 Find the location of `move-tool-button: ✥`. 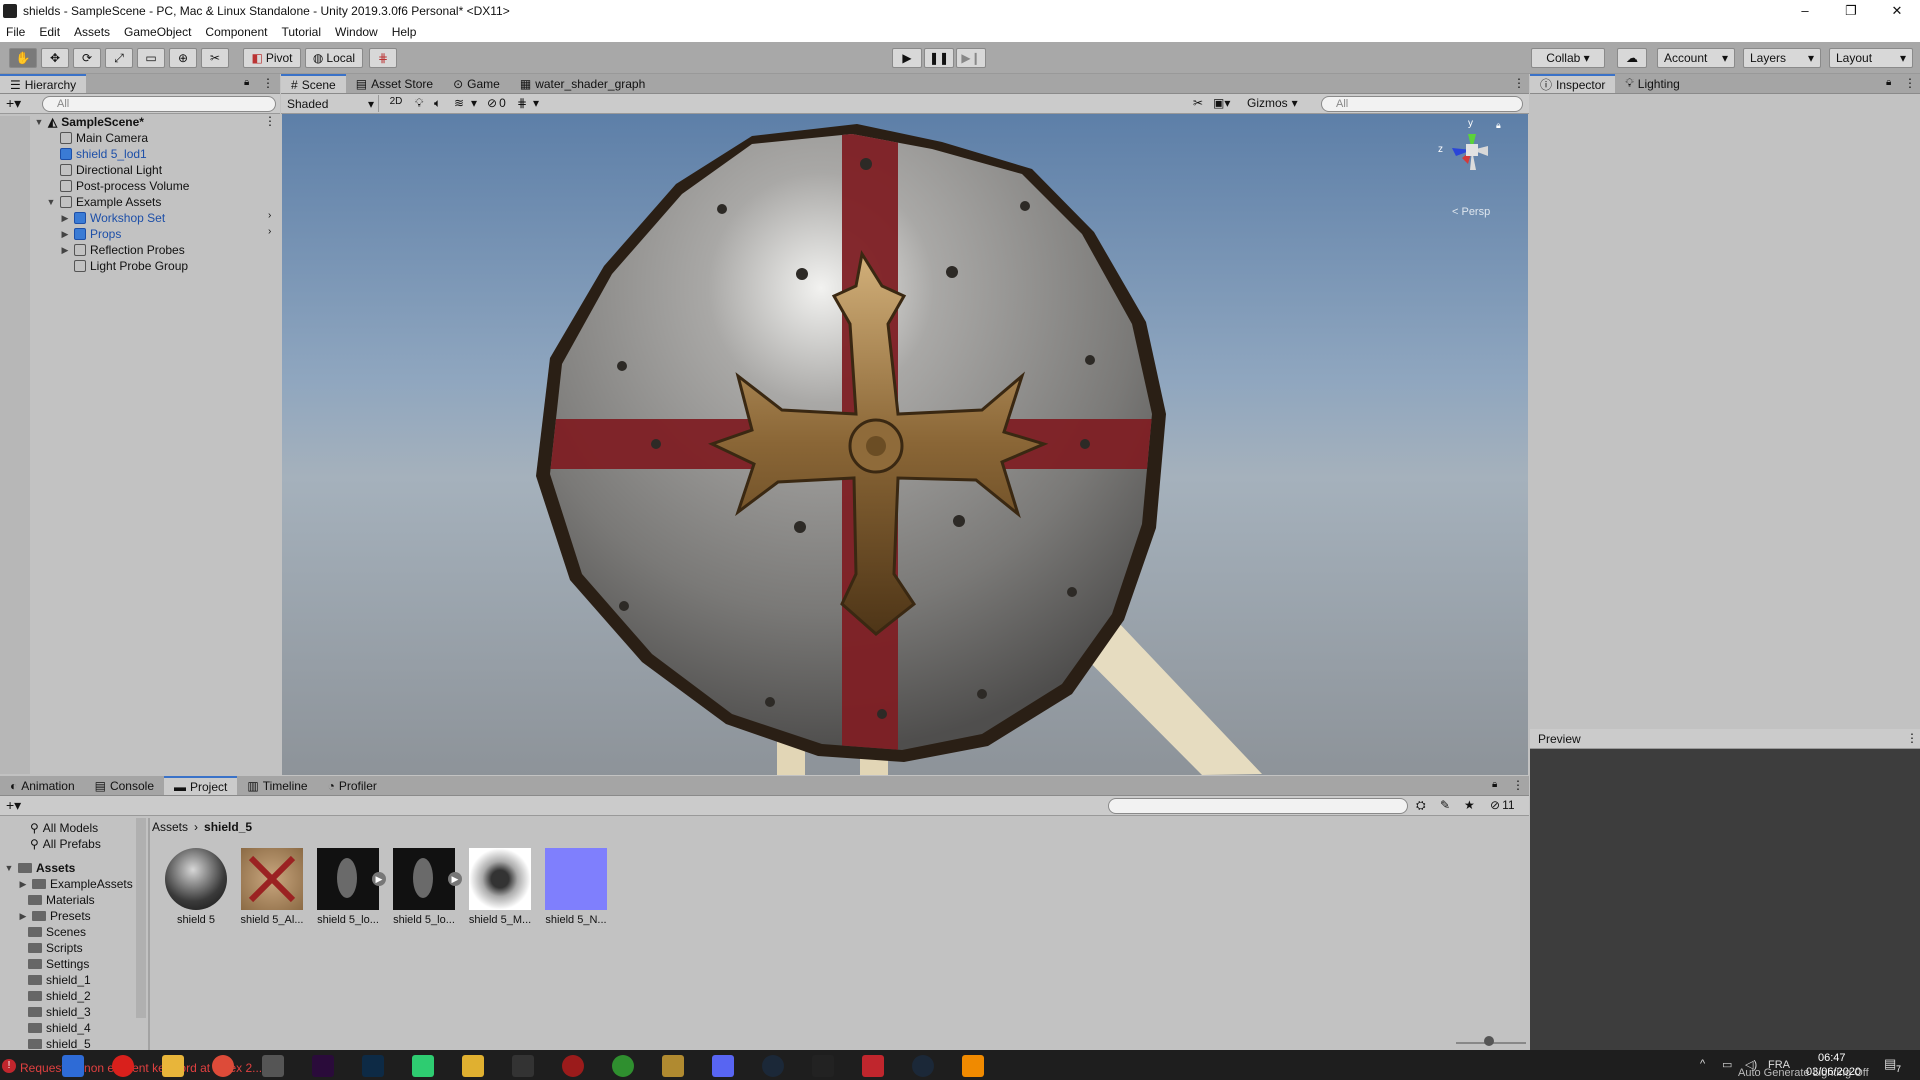

move-tool-button: ✥ is located at coordinates (55, 58).